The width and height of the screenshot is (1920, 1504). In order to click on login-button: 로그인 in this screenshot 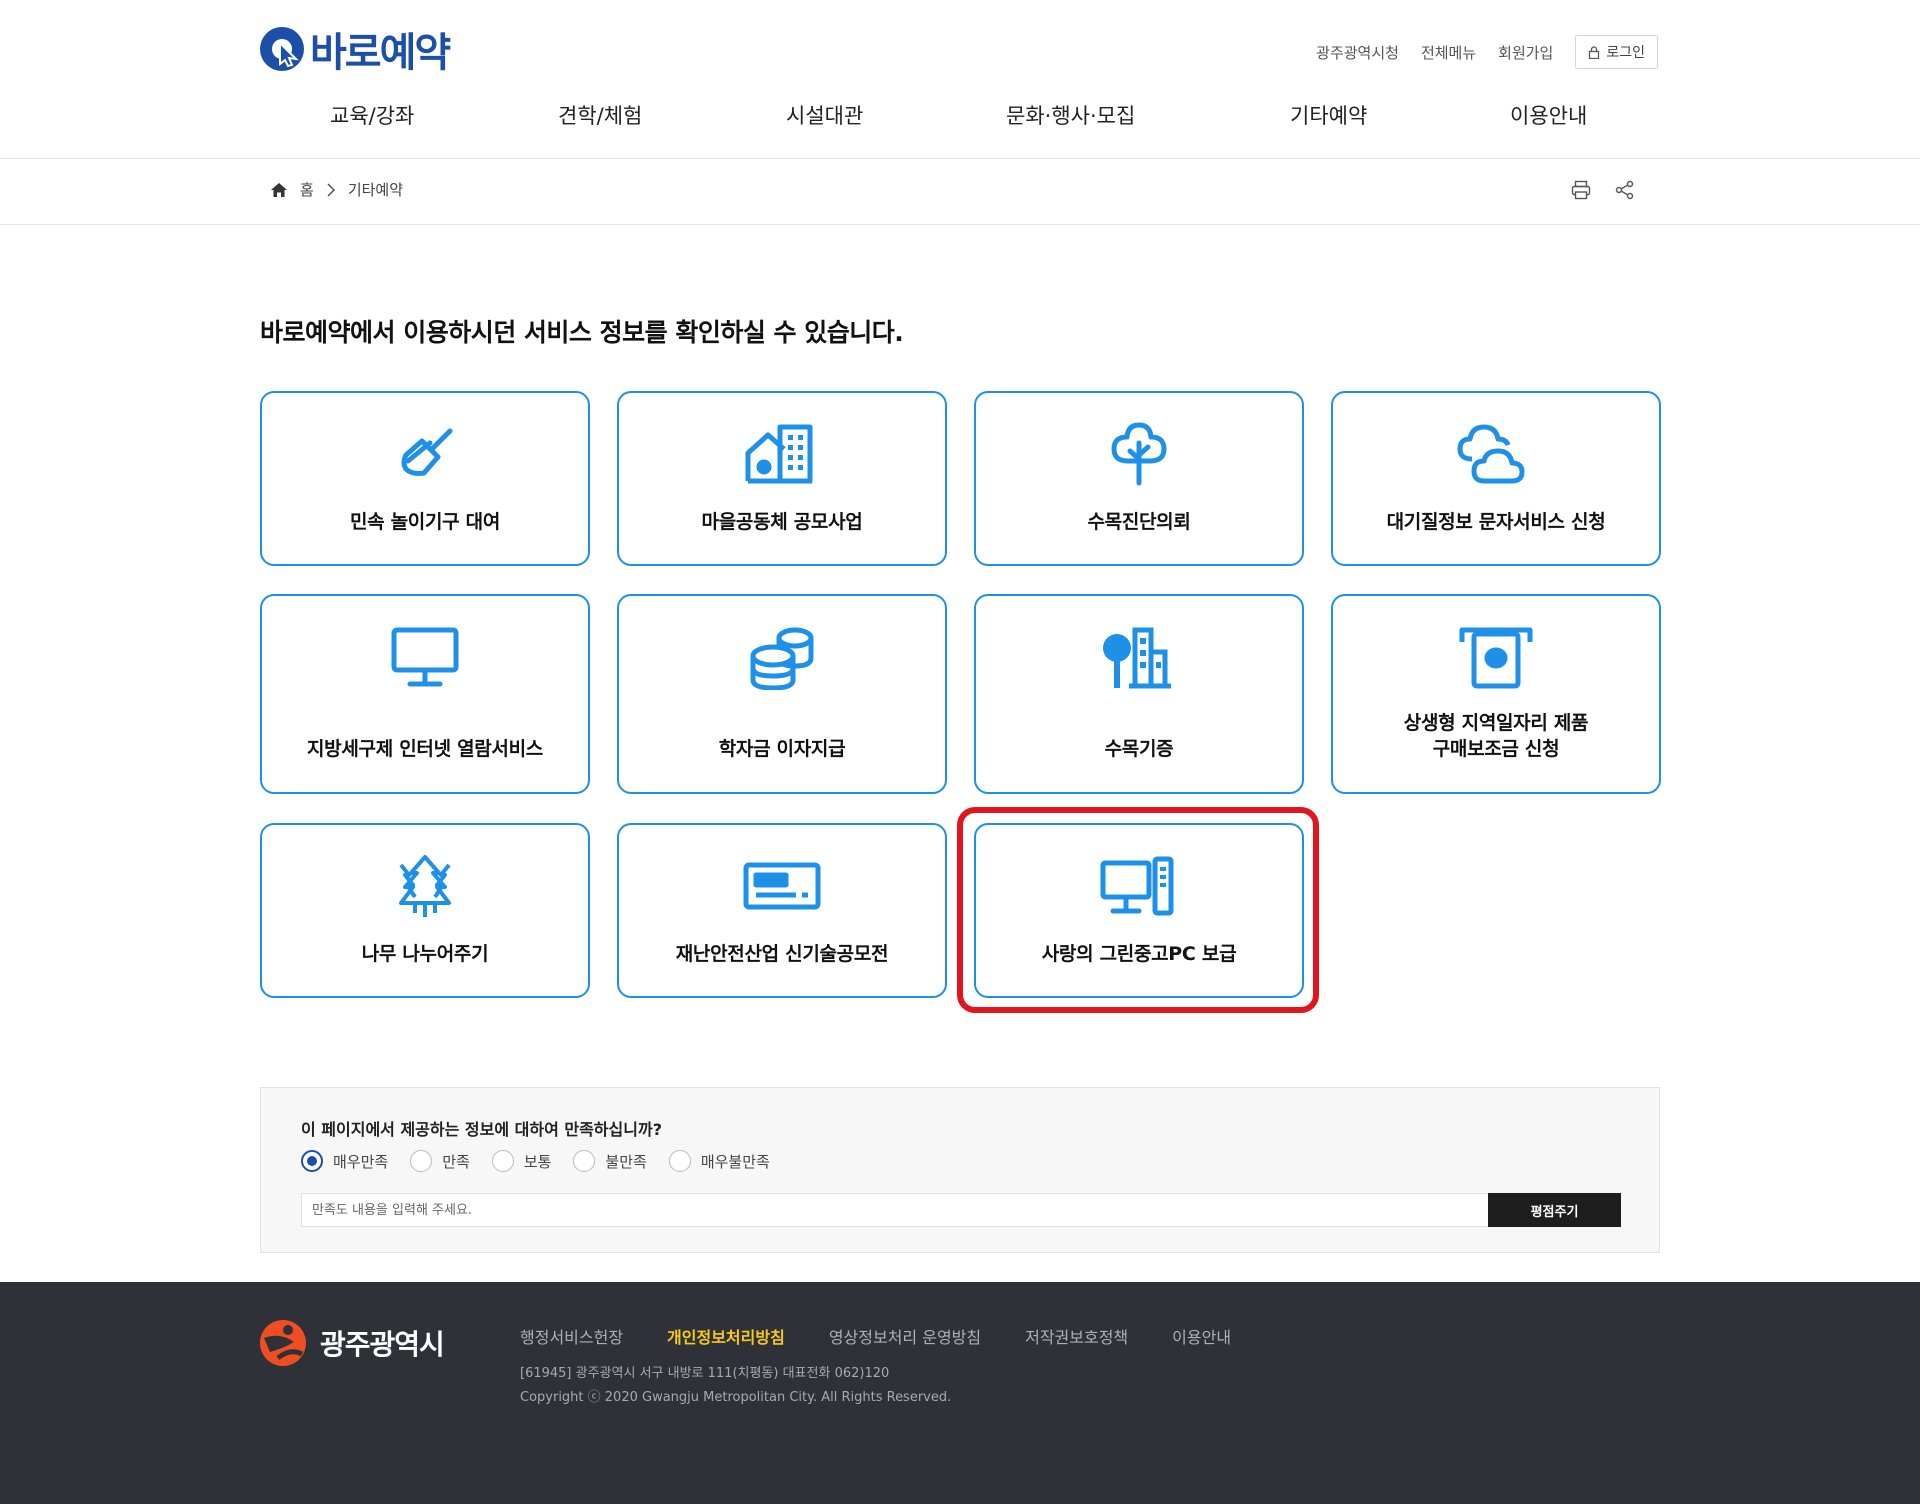, I will do `click(1616, 52)`.